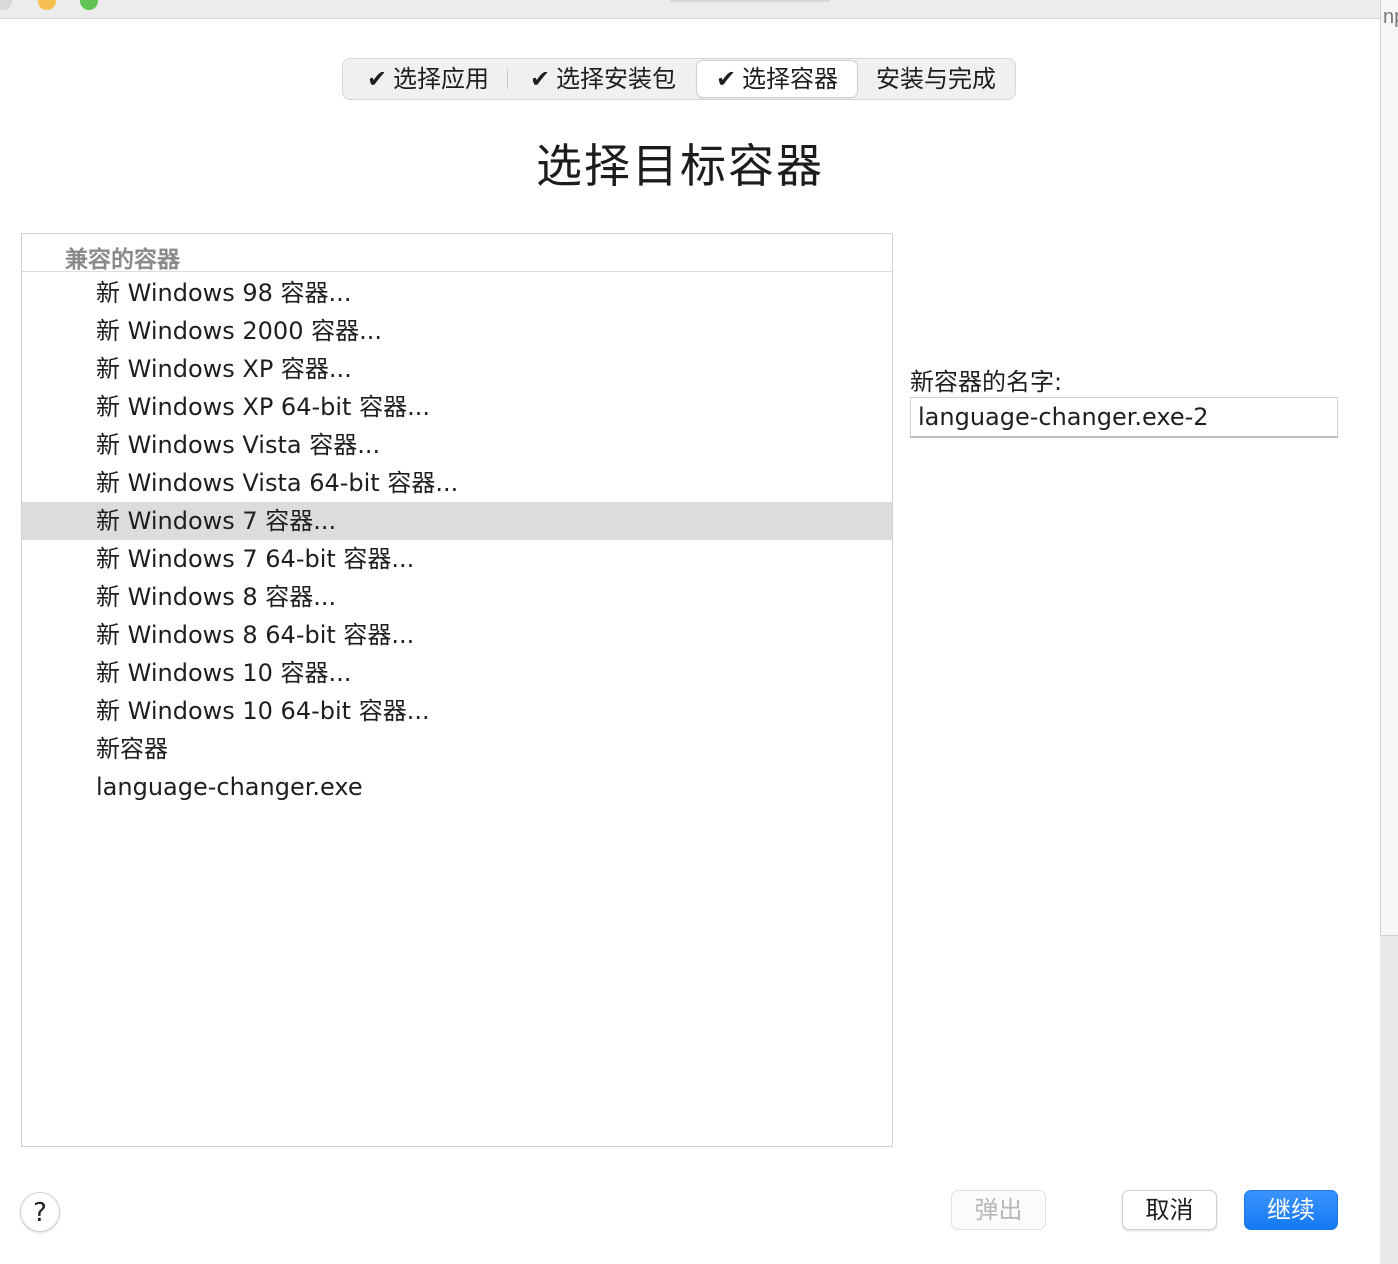 The image size is (1398, 1264). Describe the element at coordinates (1390, 17) in the screenshot. I see `background-window-text: np` at that location.